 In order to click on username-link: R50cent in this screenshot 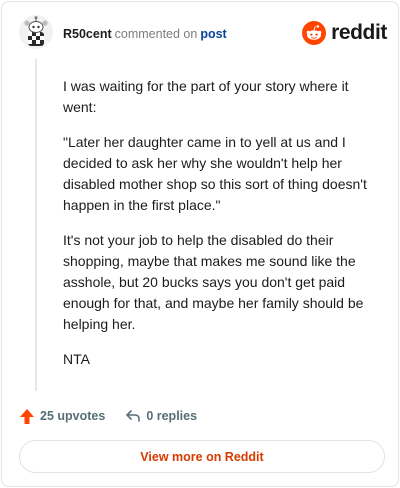, I will do `click(87, 34)`.